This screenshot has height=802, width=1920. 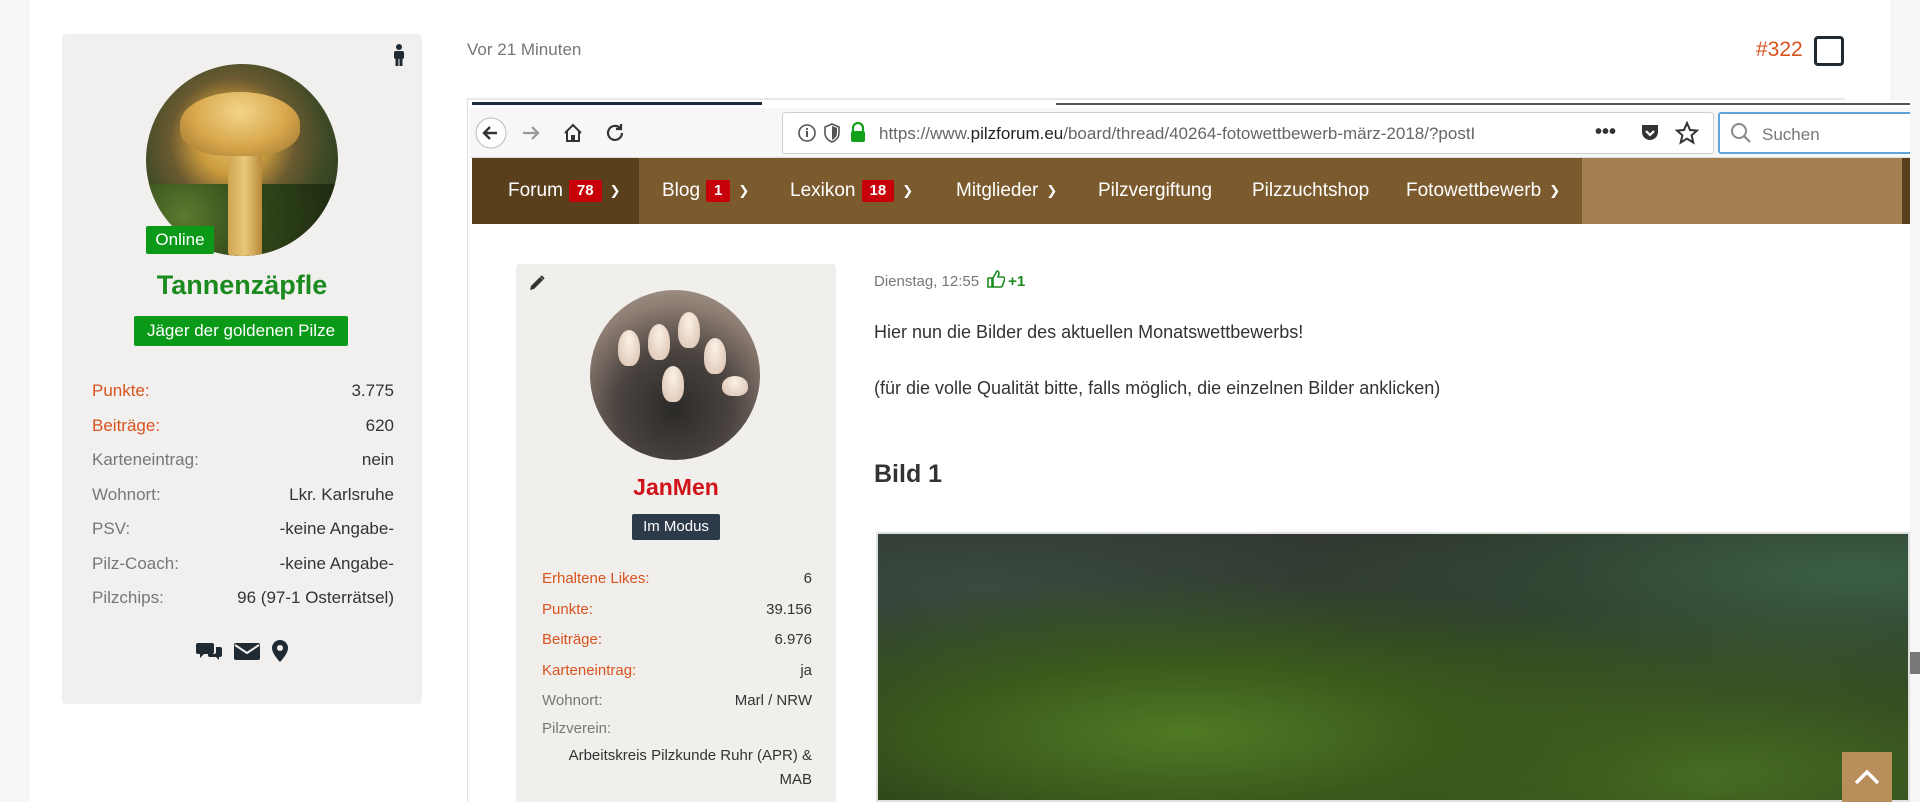 What do you see at coordinates (111, 528) in the screenshot?
I see `stat-key: PSV:` at bounding box center [111, 528].